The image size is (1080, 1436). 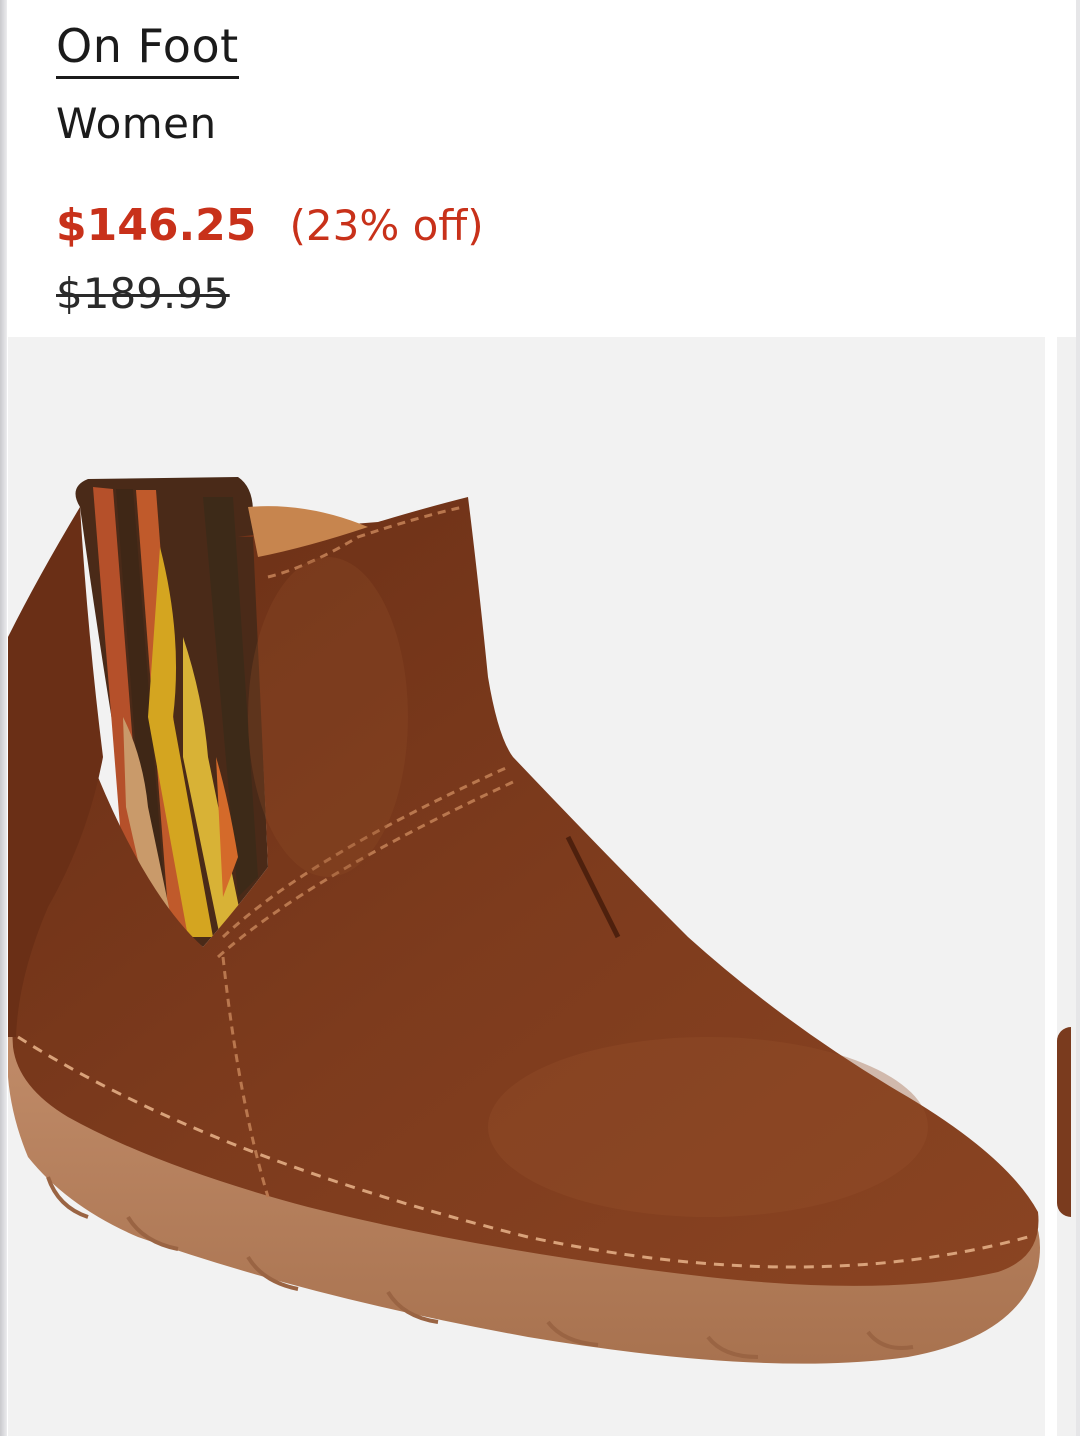 What do you see at coordinates (3, 718) in the screenshot?
I see `screen-edge-left` at bounding box center [3, 718].